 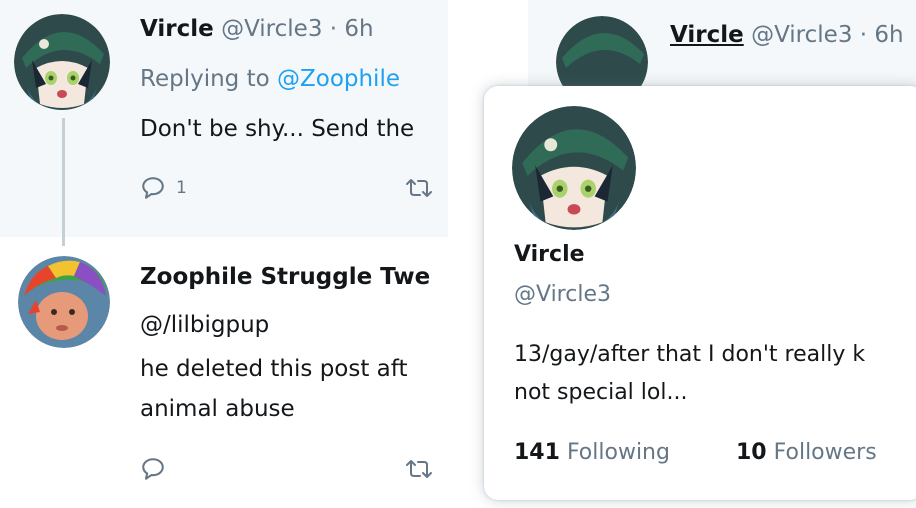 I want to click on replying-to-line: Replying to @Zoophile, so click(x=270, y=79).